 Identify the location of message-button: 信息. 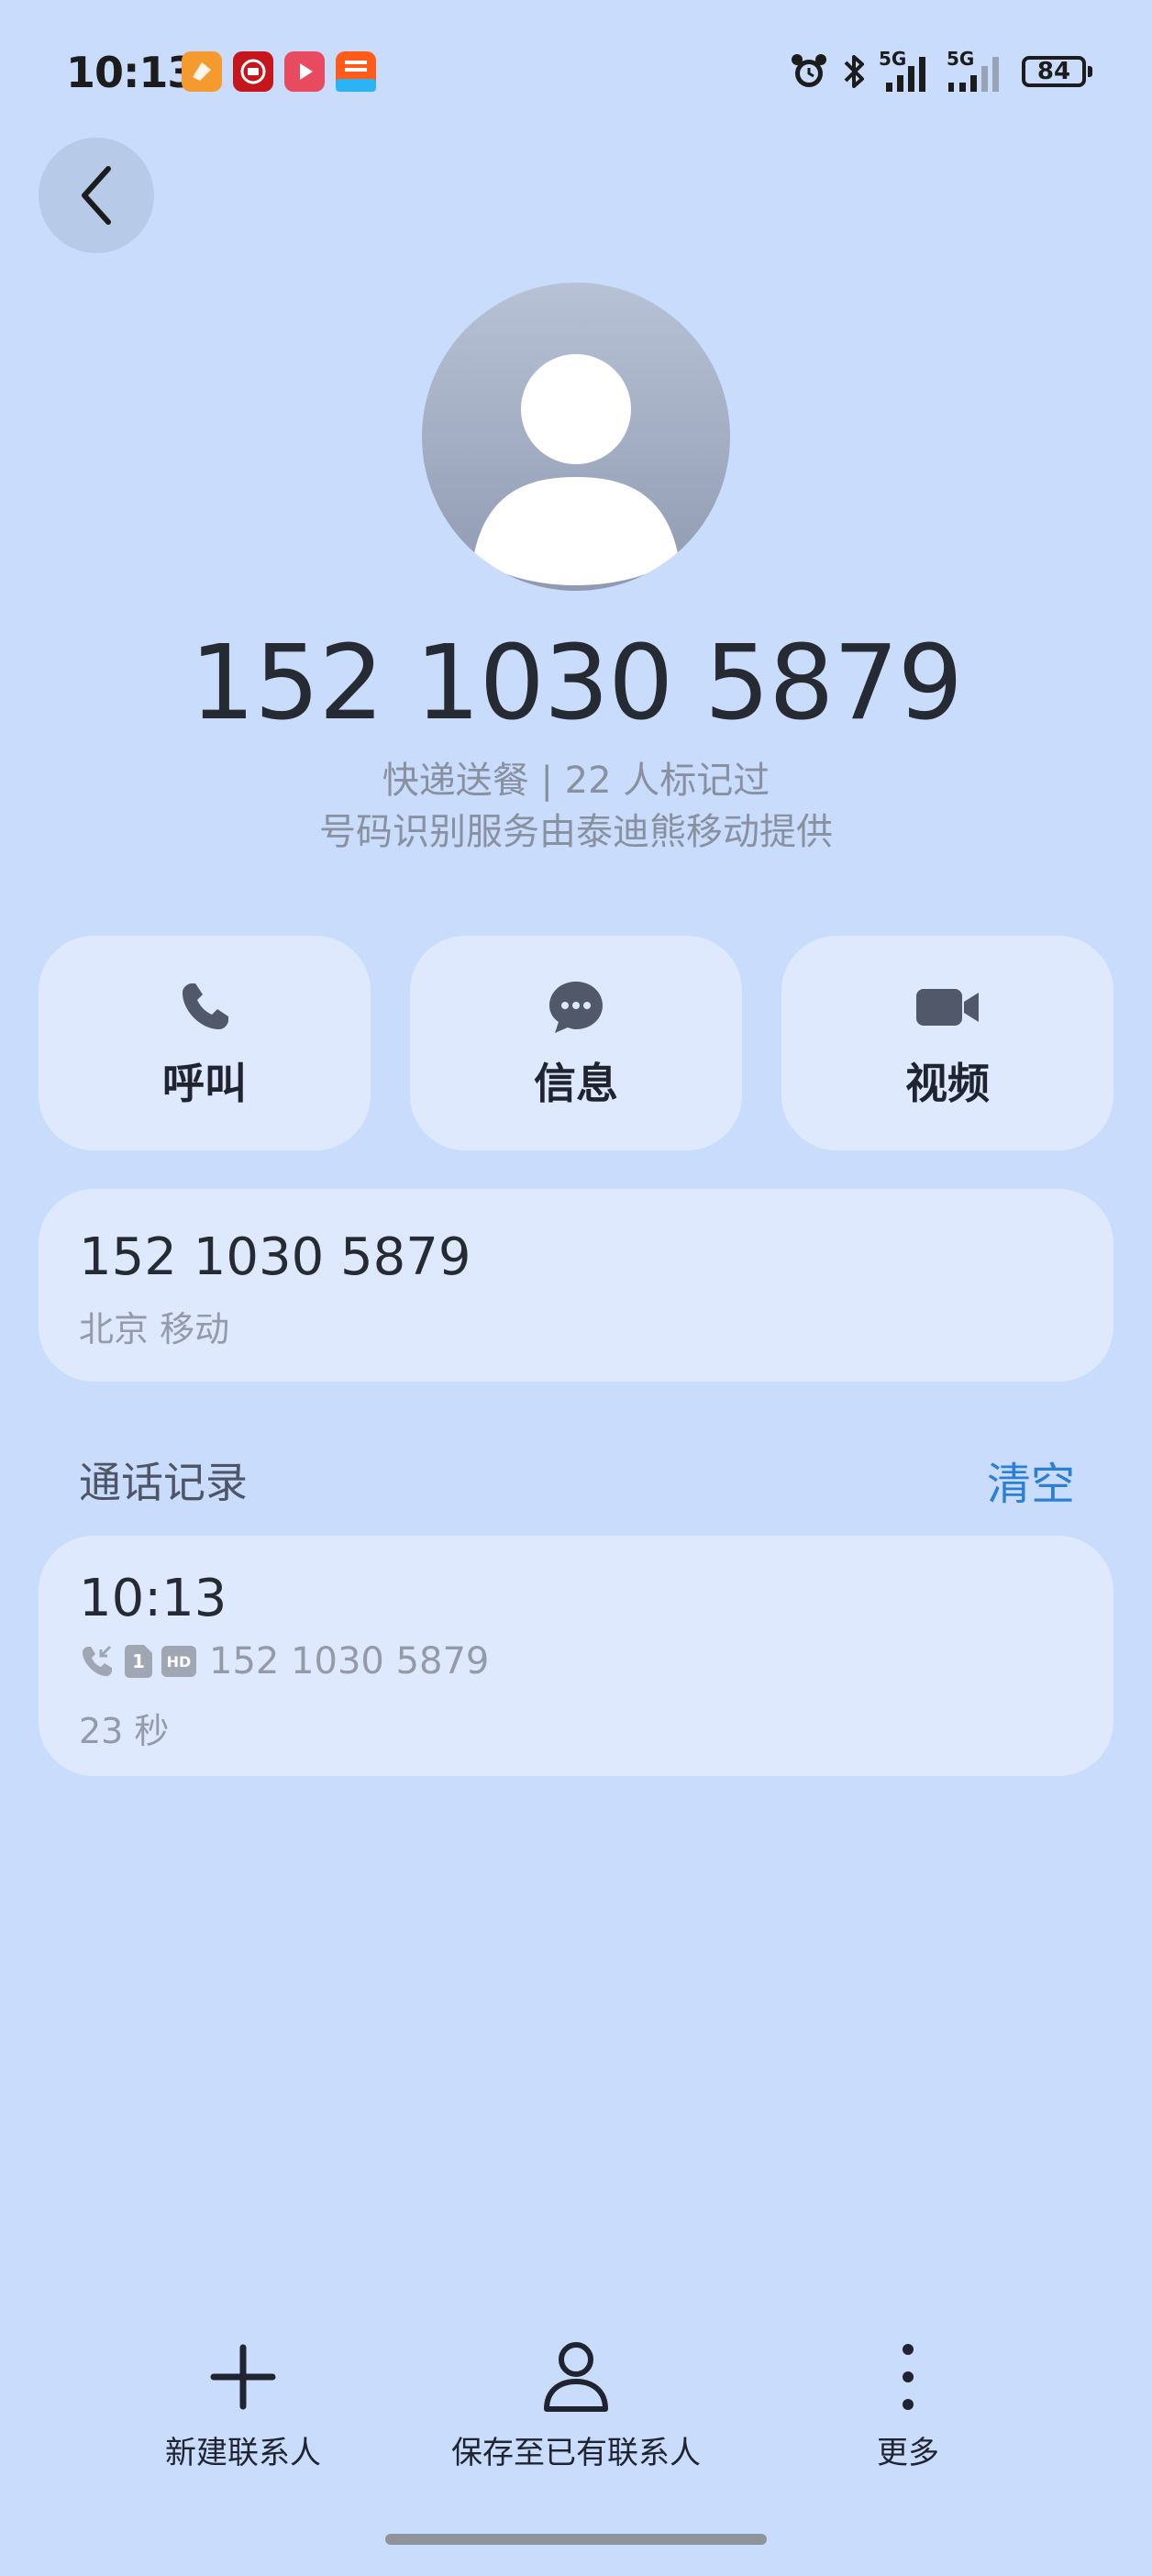
(576, 1043).